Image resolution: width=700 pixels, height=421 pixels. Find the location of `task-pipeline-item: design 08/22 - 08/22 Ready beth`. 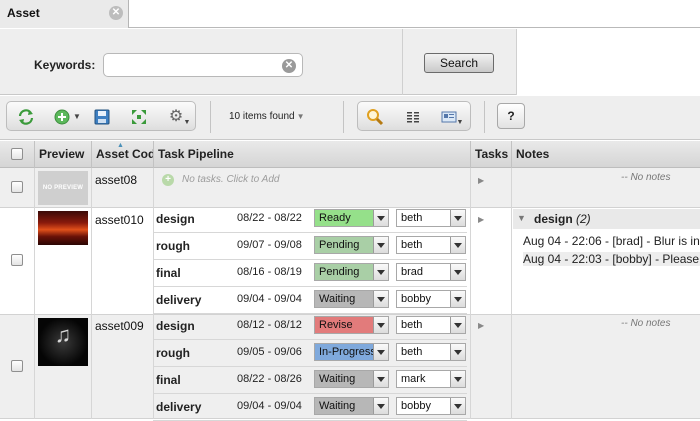

task-pipeline-item: design 08/22 - 08/22 Ready beth is located at coordinates (310, 219).